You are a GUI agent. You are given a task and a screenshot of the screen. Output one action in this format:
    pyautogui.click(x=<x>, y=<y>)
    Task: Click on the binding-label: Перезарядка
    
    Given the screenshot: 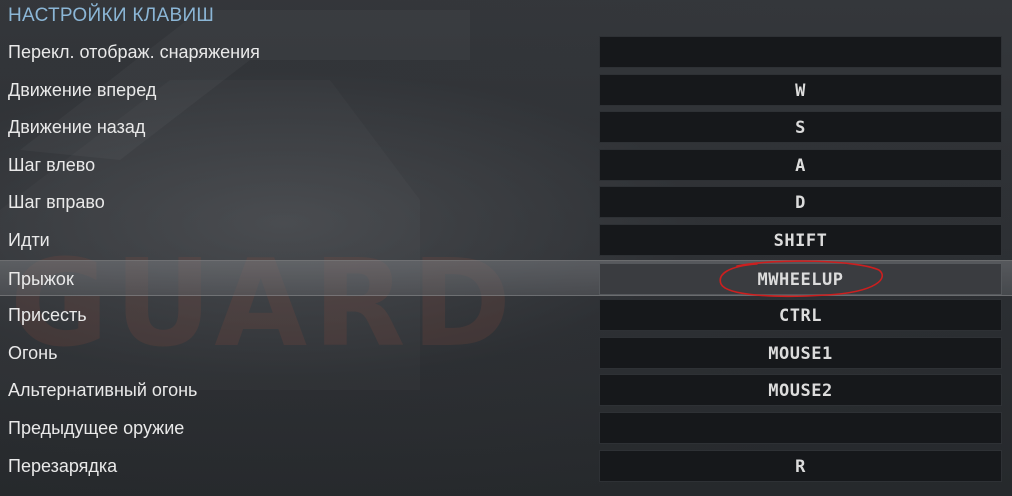 What is the action you would take?
    pyautogui.click(x=63, y=465)
    